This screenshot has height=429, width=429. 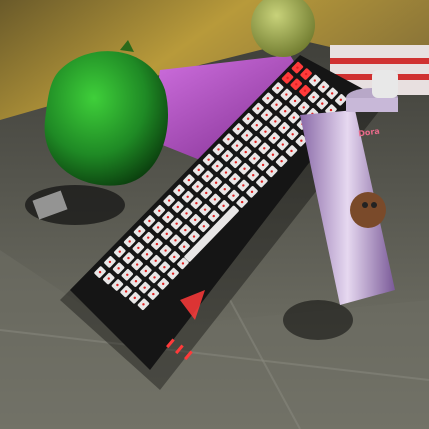 What do you see at coordinates (106, 118) in the screenshot?
I see `green-bell-pepper` at bounding box center [106, 118].